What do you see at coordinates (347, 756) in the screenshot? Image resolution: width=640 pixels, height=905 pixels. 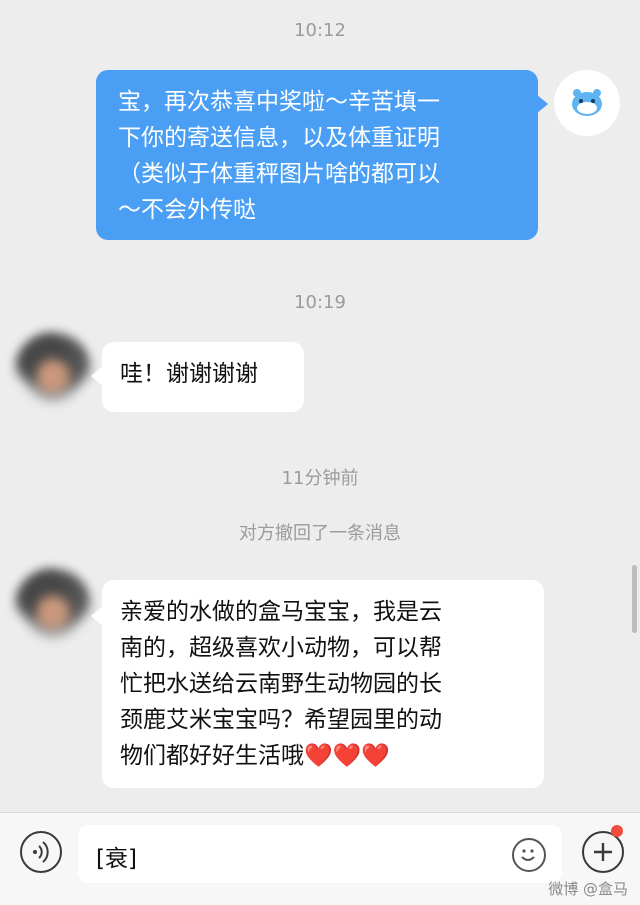 I see `heart-icon: ❤️❤️❤️` at bounding box center [347, 756].